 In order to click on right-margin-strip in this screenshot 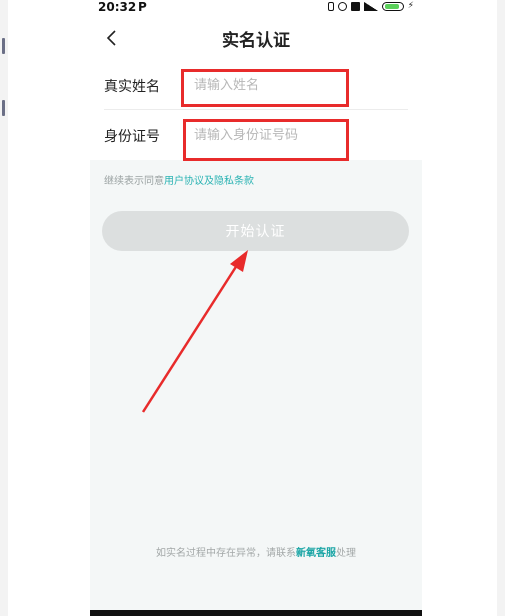, I will do `click(501, 308)`.